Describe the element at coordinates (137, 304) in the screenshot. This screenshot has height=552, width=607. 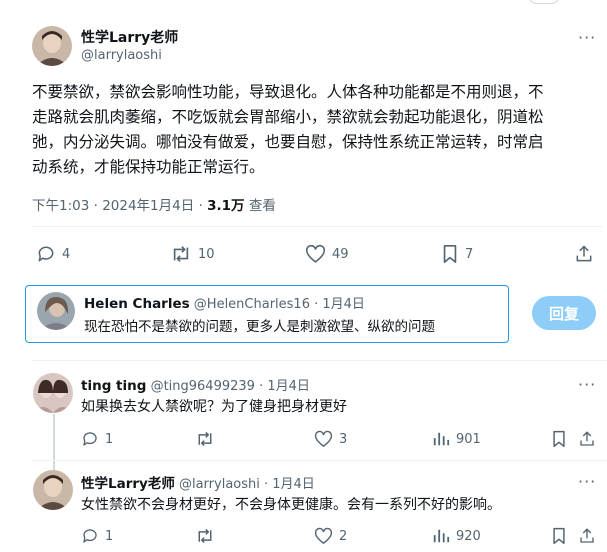
I see `quoted-author-name: Helen Charles` at that location.